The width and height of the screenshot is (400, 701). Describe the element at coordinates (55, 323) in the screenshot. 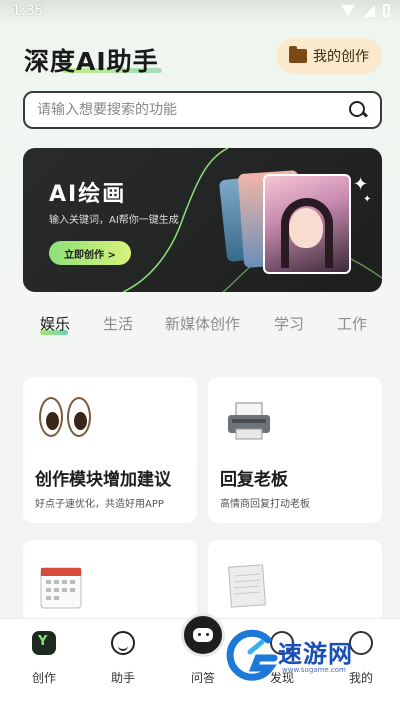

I see `tab-entertainment: 娱乐` at that location.